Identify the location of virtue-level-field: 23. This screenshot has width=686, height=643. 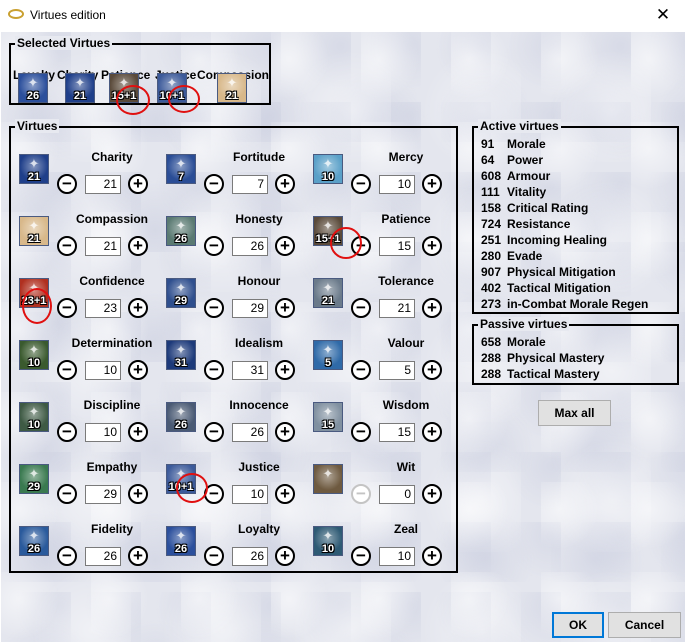
(103, 308).